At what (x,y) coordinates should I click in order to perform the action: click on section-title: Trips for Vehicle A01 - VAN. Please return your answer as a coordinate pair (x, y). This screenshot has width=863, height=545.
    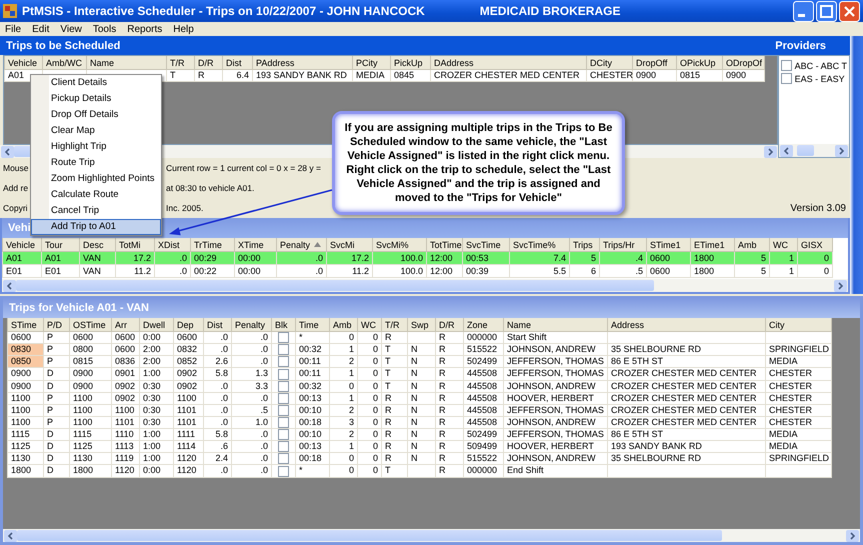
    Looking at the image, I should click on (79, 308).